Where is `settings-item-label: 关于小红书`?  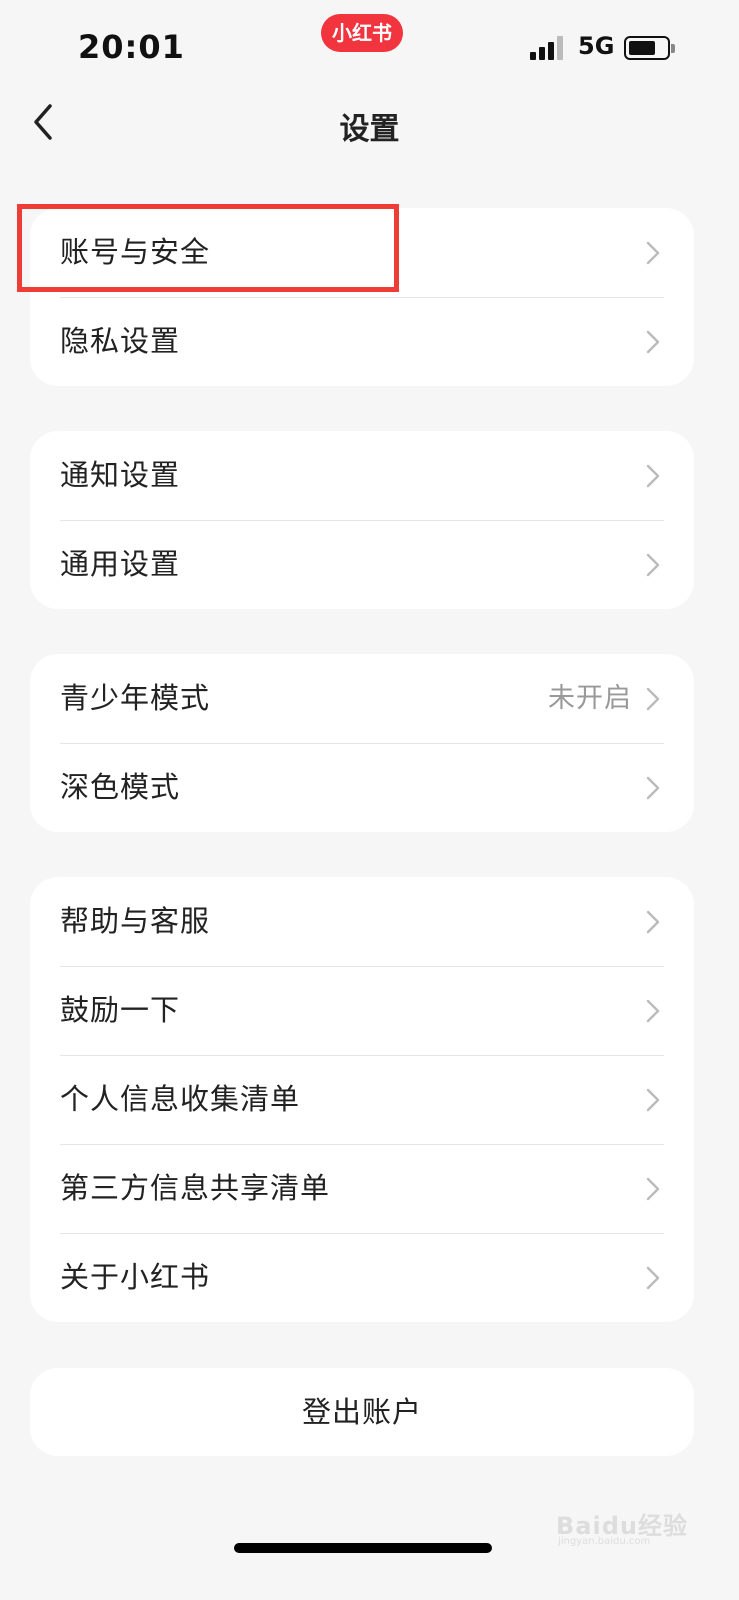 settings-item-label: 关于小红书 is located at coordinates (135, 1277).